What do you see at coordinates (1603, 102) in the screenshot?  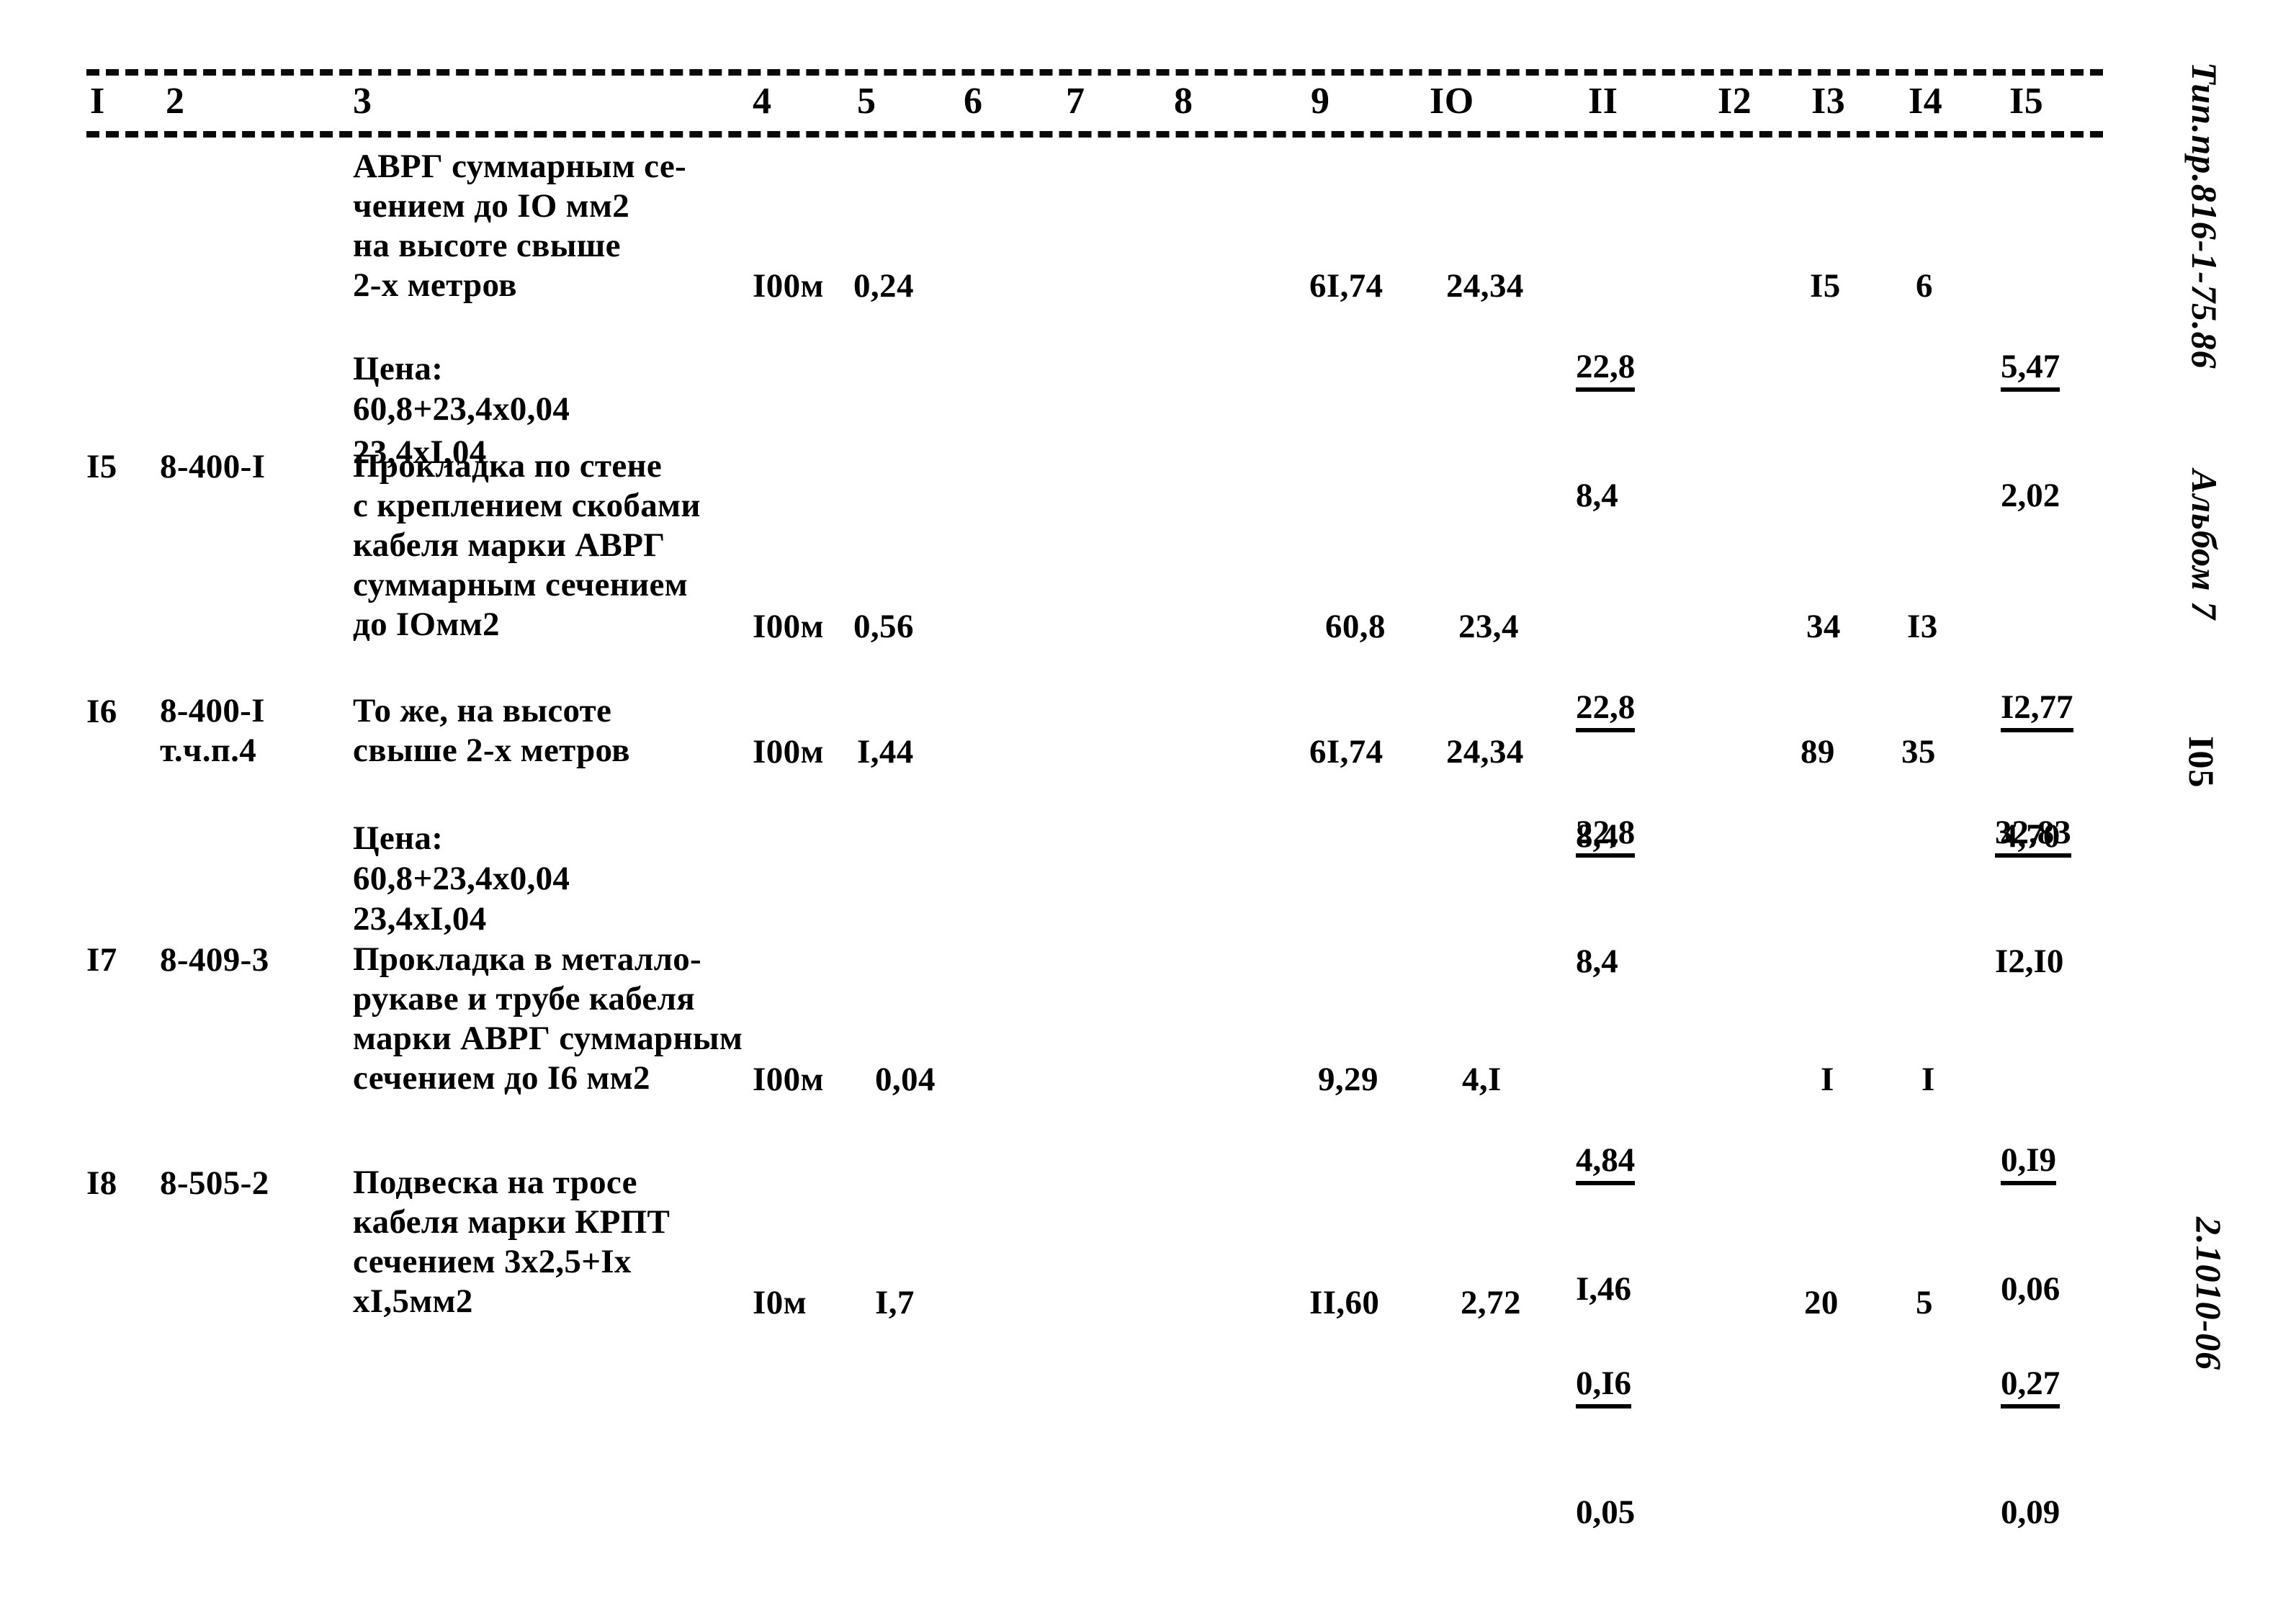 I see `column-header-11: II` at bounding box center [1603, 102].